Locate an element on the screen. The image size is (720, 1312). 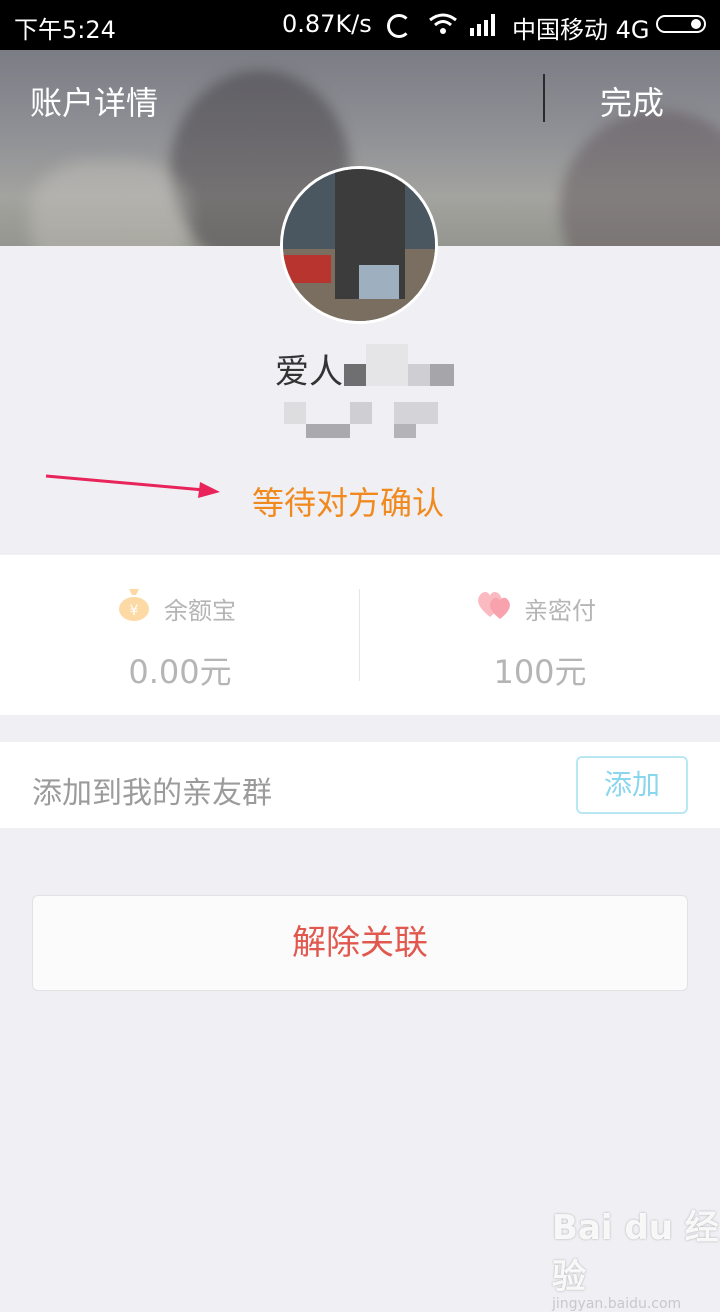
avatar is located at coordinates (359, 245).